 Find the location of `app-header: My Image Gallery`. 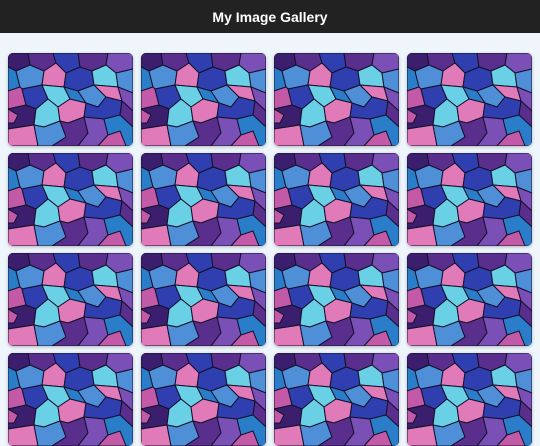

app-header: My Image Gallery is located at coordinates (270, 16).